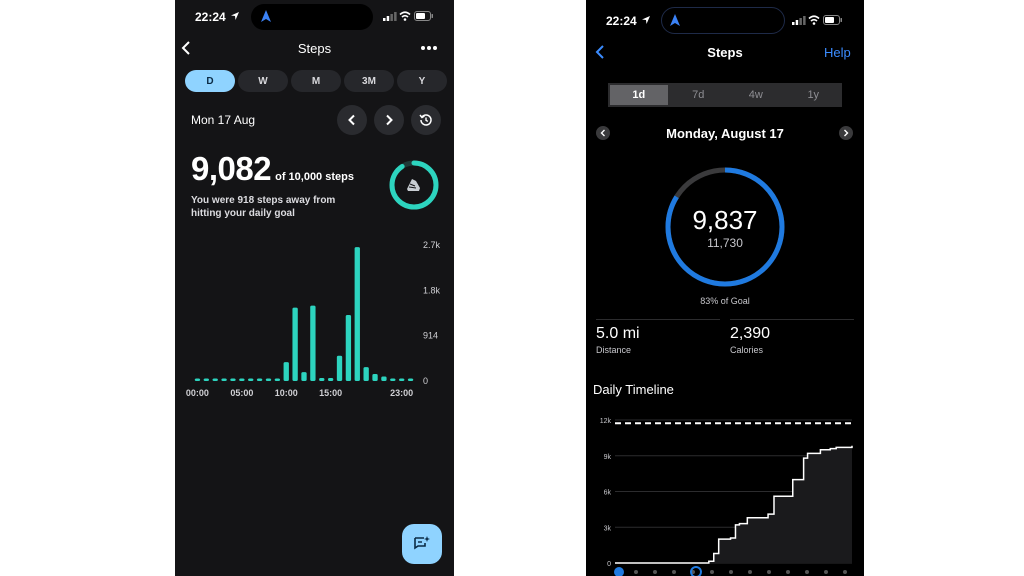 Image resolution: width=1024 pixels, height=576 pixels. I want to click on y-tick-label: 914, so click(430, 336).